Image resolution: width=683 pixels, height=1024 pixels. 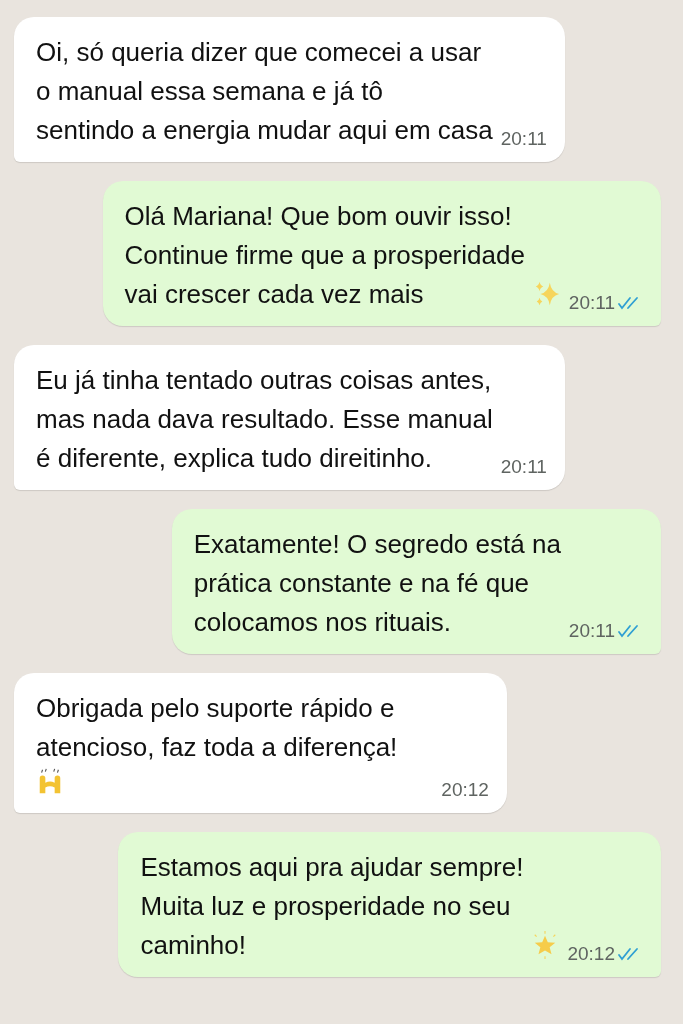 What do you see at coordinates (377, 583) in the screenshot?
I see `message-text: Exatamente! O segredo está na prática constante e na fé que colocamos nos rituais.` at bounding box center [377, 583].